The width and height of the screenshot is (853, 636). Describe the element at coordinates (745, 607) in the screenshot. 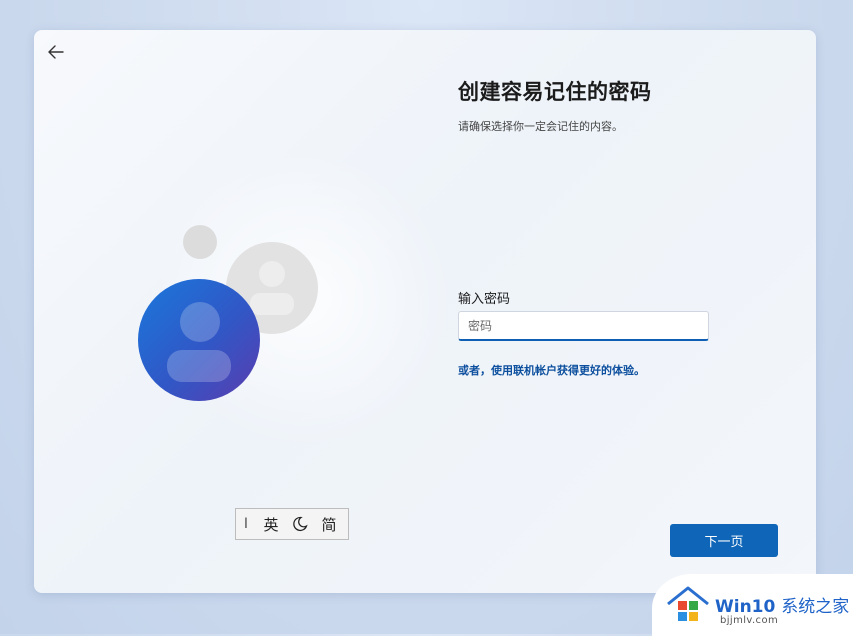

I see `watermark-brand-en: Win10` at that location.